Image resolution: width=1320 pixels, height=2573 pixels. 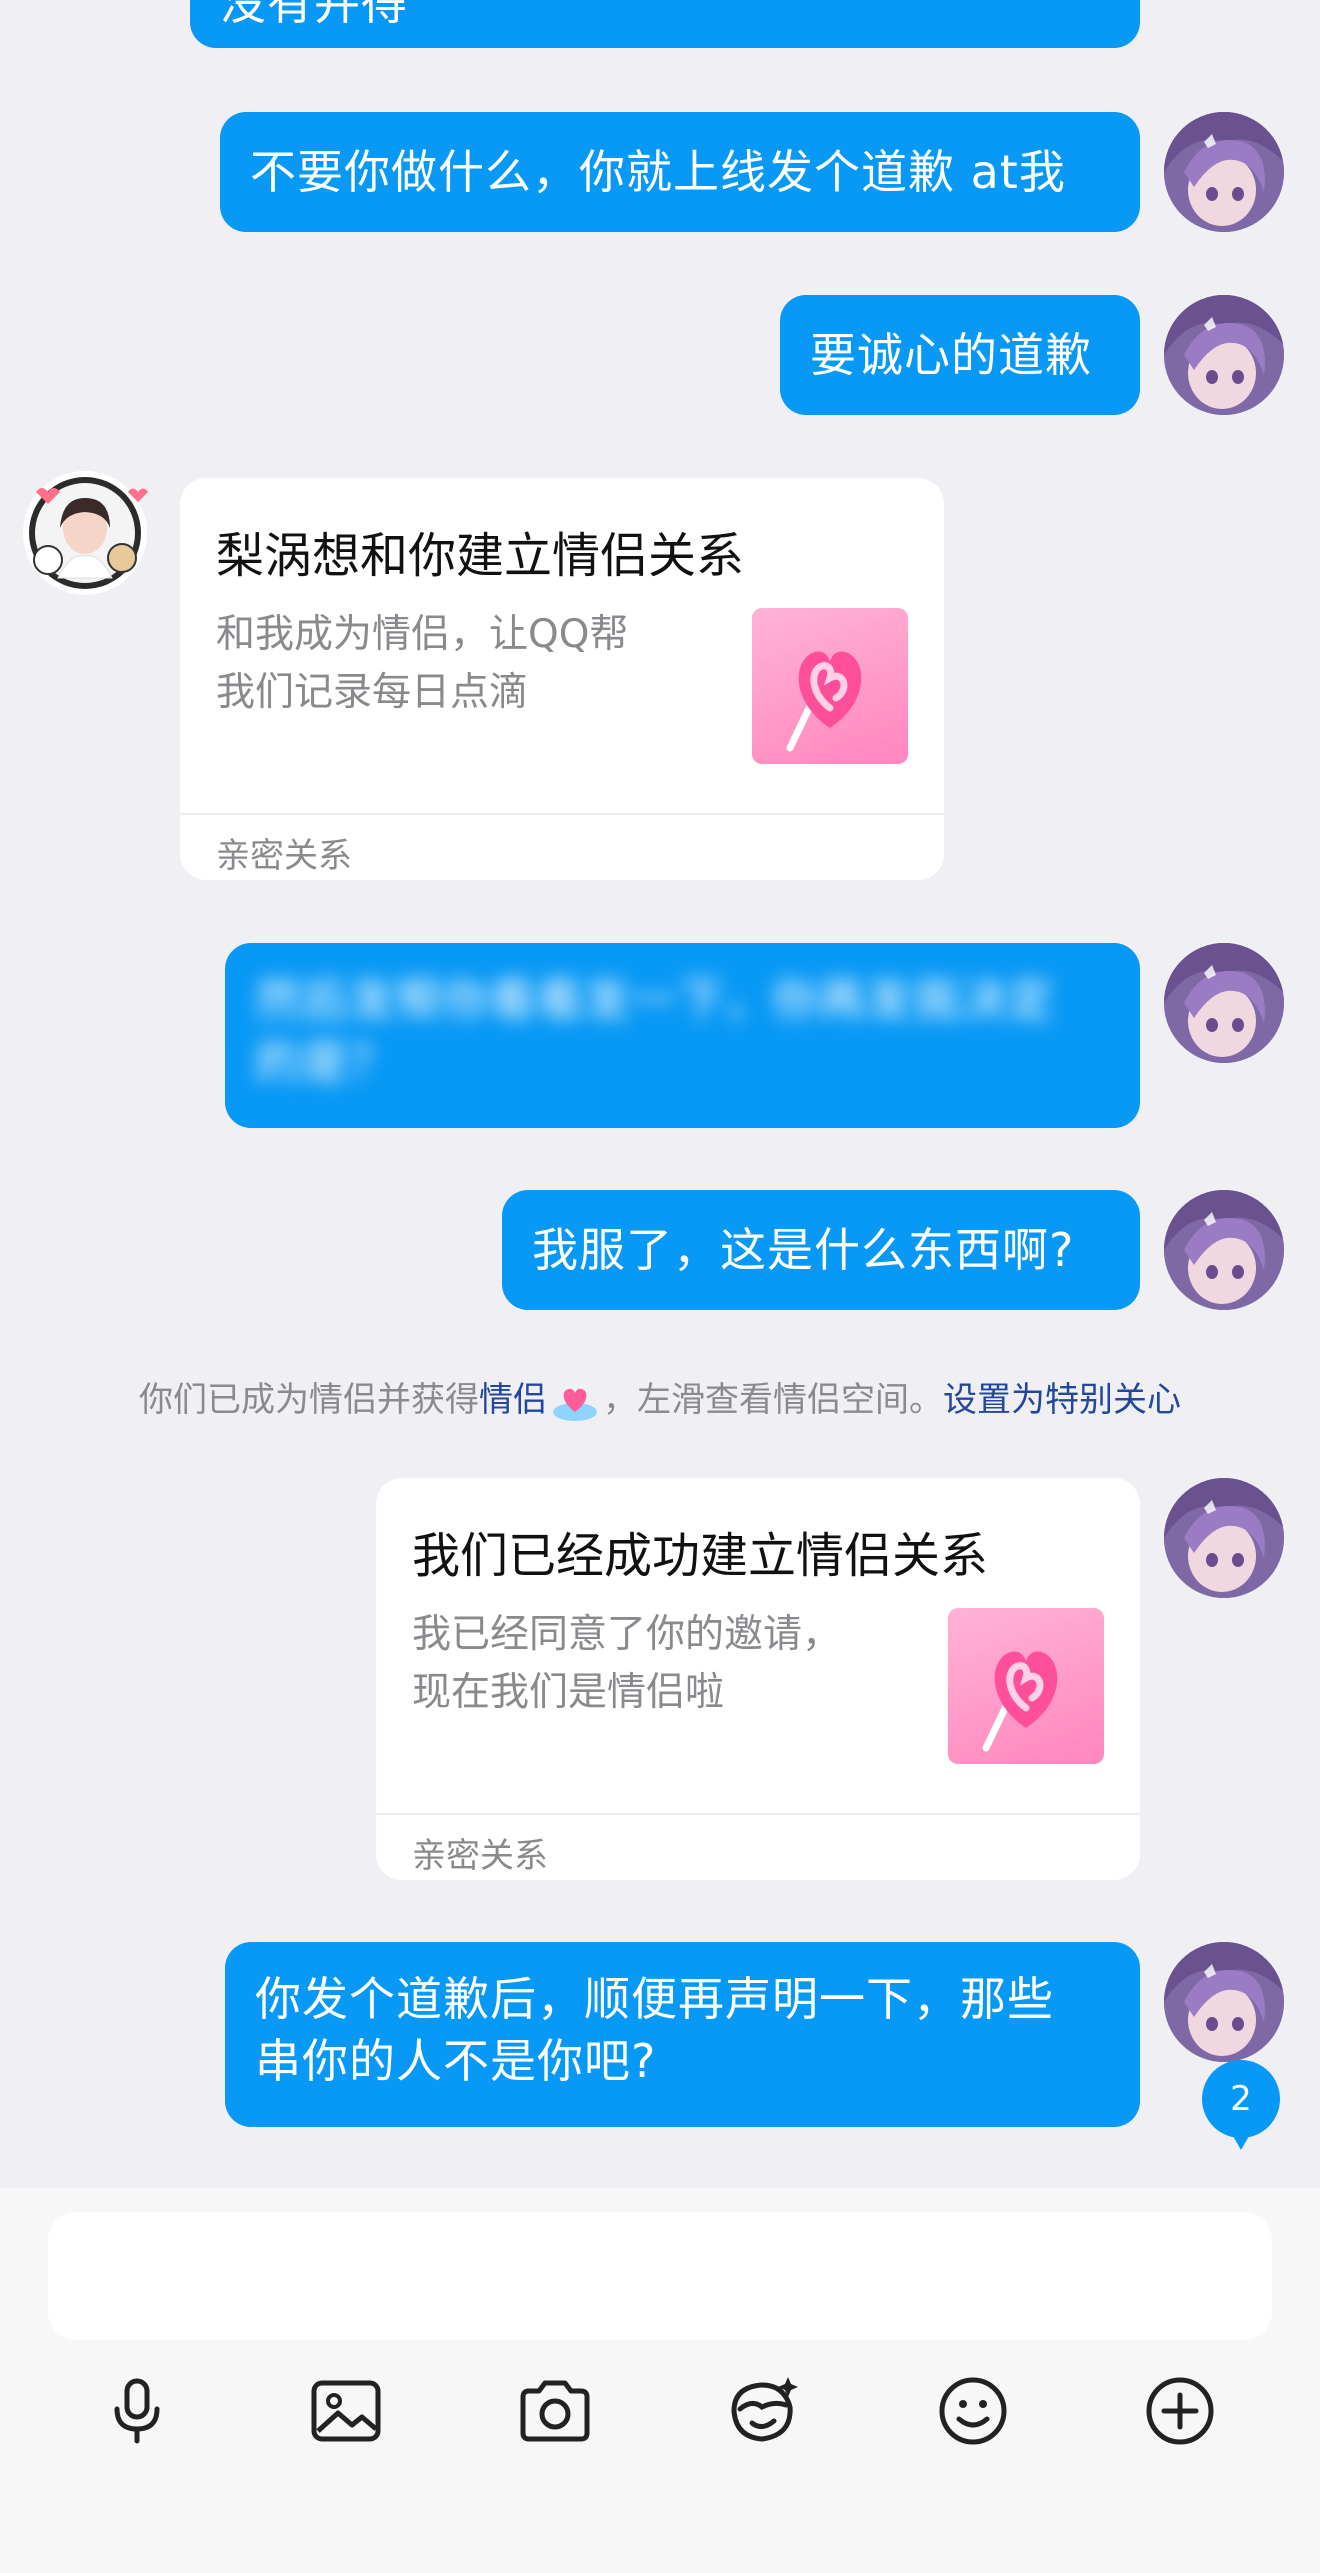 I want to click on contact-photo-icon, so click(x=85, y=533).